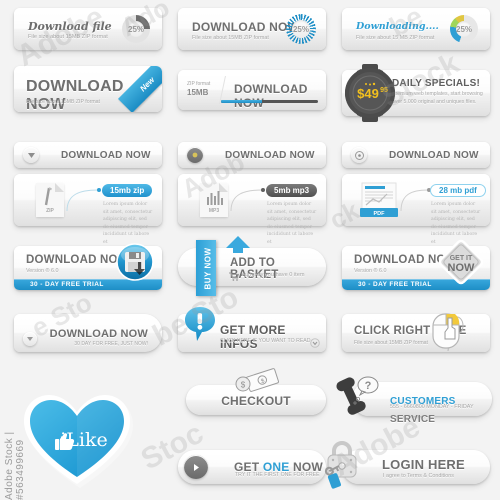 The height and width of the screenshot is (500, 500). I want to click on get-it-now-badge: GET IT NOW, so click(461, 262).